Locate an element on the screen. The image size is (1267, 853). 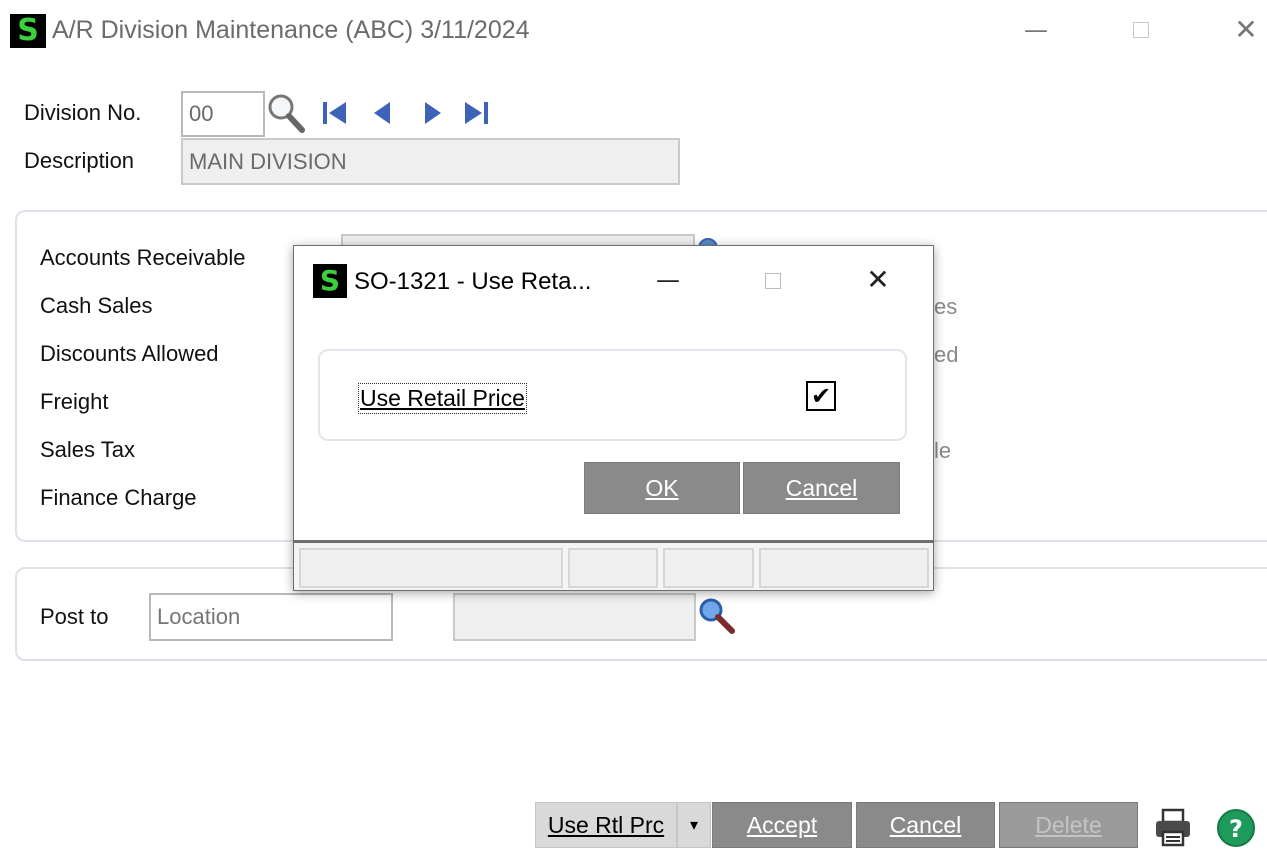
minimize-button: — is located at coordinates (1036, 30).